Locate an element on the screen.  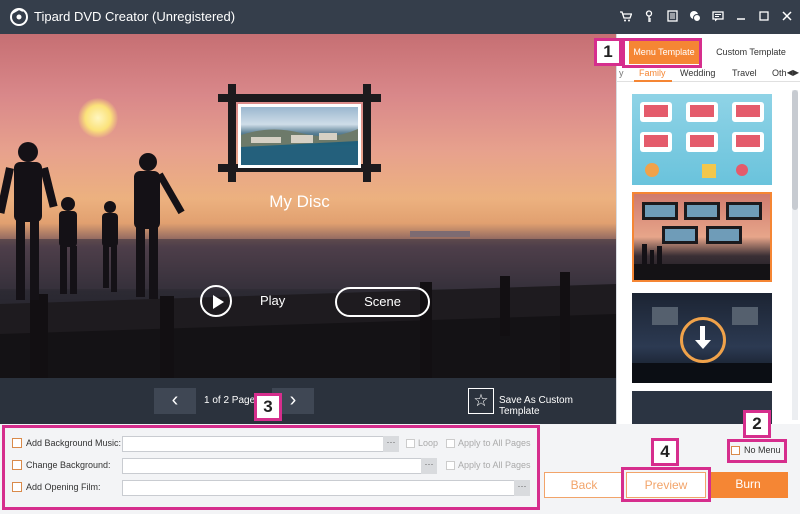
template-thumbnail-download is located at coordinates (702, 338).